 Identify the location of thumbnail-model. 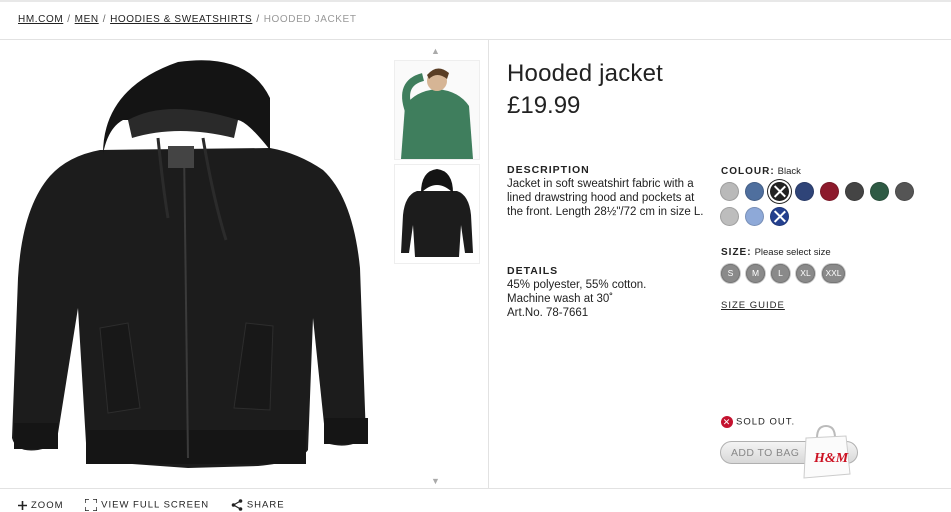
(437, 110).